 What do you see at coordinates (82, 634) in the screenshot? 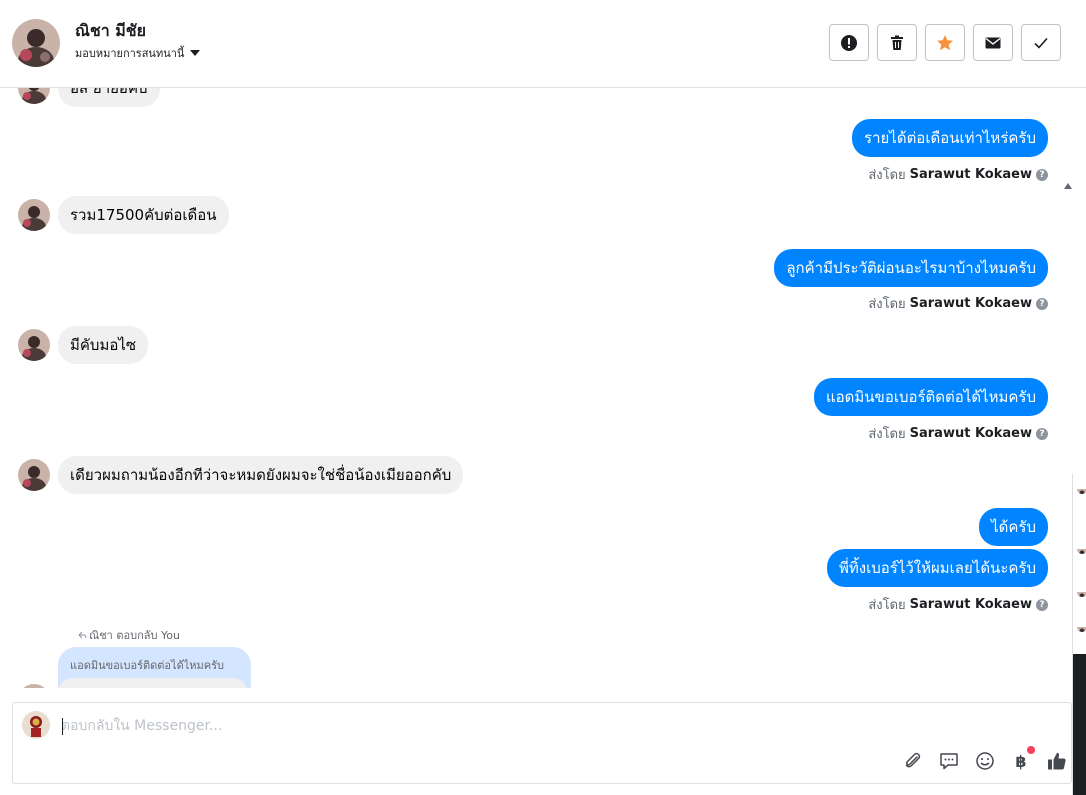
I see `reply-arrow-icon` at bounding box center [82, 634].